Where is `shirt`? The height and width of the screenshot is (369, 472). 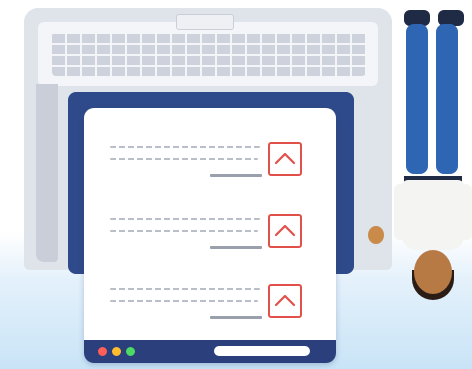
shirt is located at coordinates (433, 215).